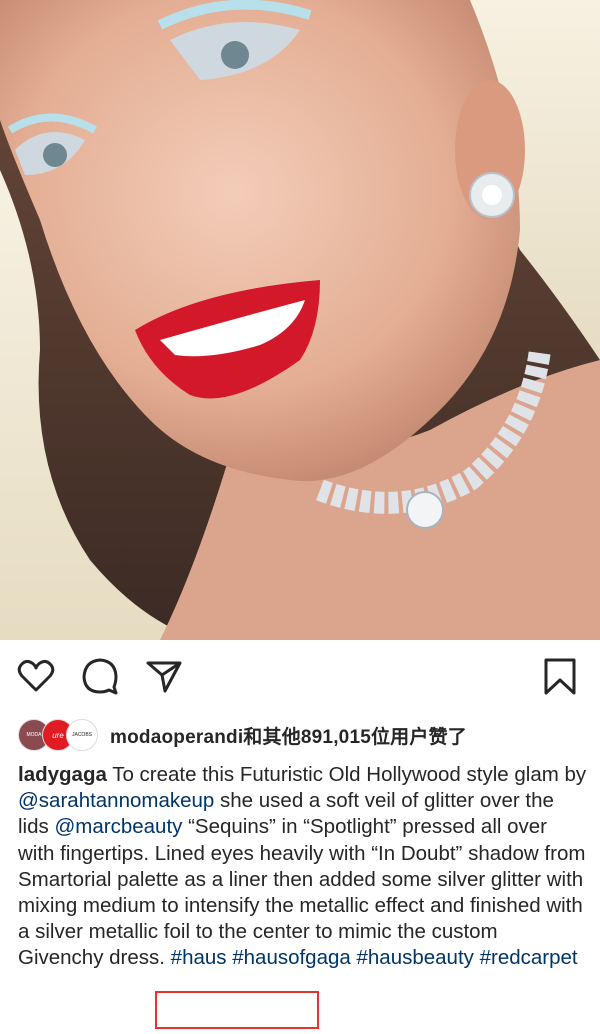 The image size is (600, 1034). I want to click on mention-link: @marcbeauty, so click(118, 826).